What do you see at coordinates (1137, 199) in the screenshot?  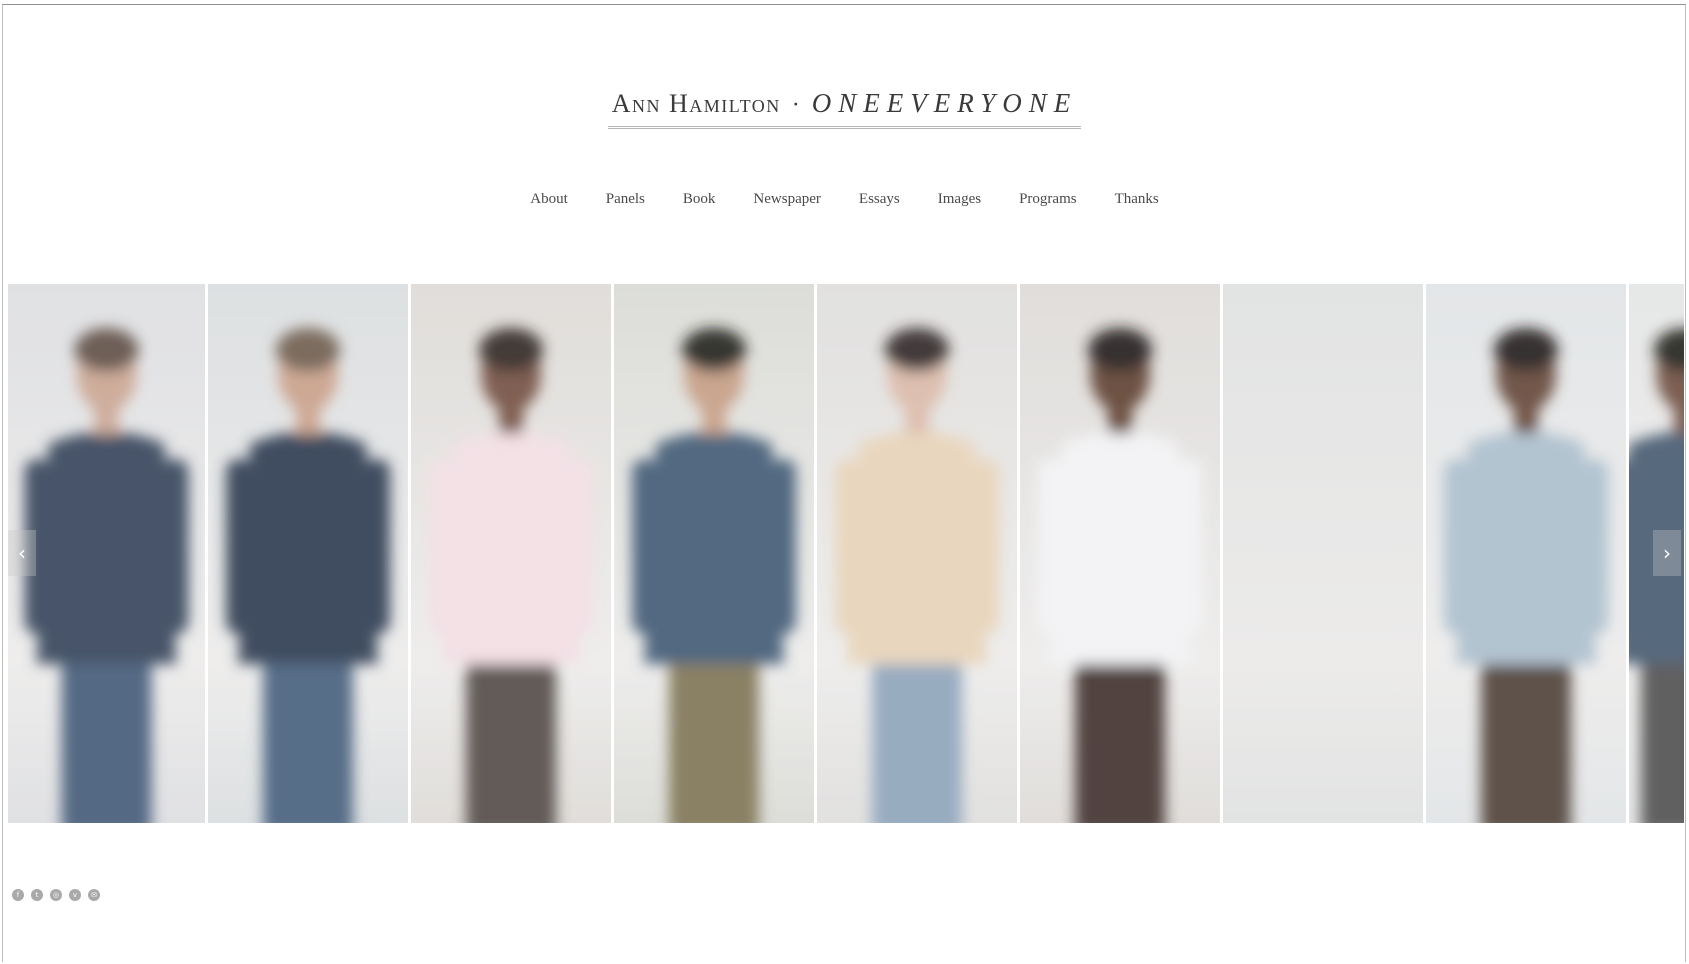 I see `nav-item-thanks: Thanks` at bounding box center [1137, 199].